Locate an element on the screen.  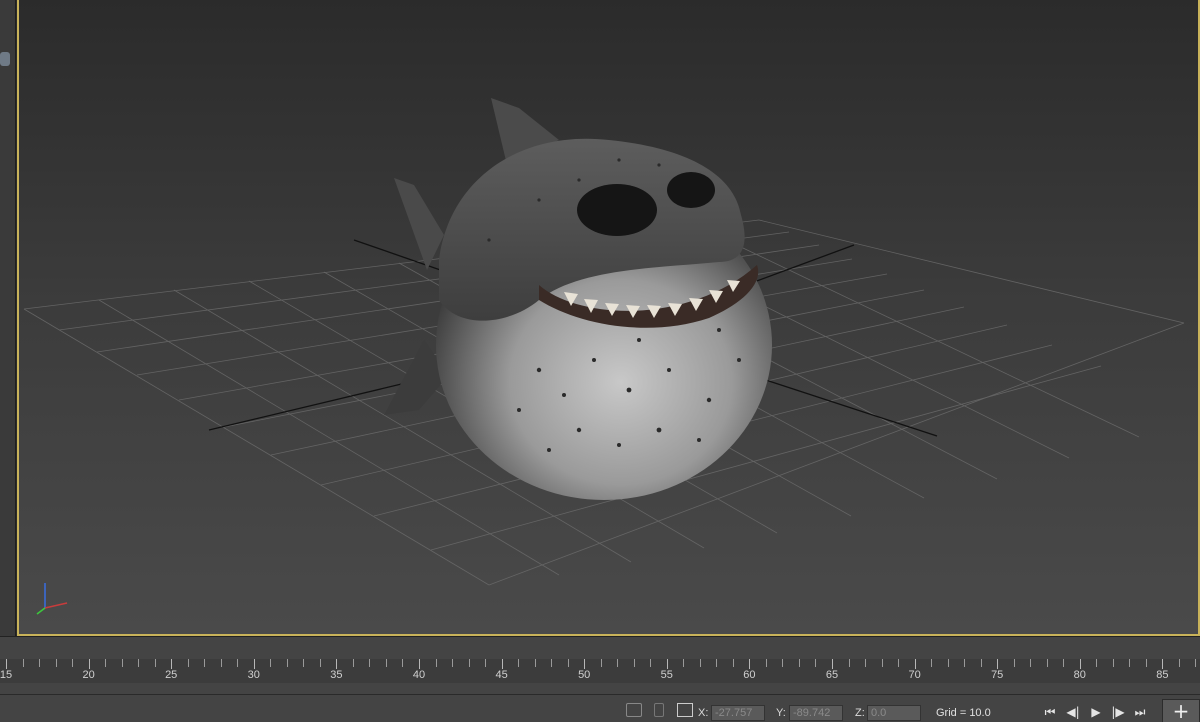
ruler-label: 25 is located at coordinates (171, 675).